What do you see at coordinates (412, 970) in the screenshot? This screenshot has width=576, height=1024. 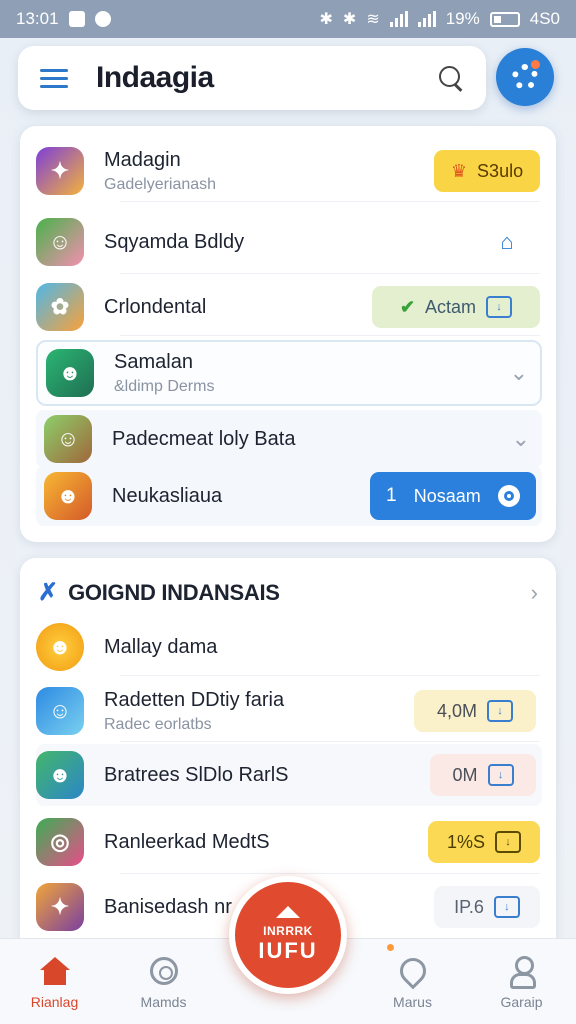 I see `location-icon` at bounding box center [412, 970].